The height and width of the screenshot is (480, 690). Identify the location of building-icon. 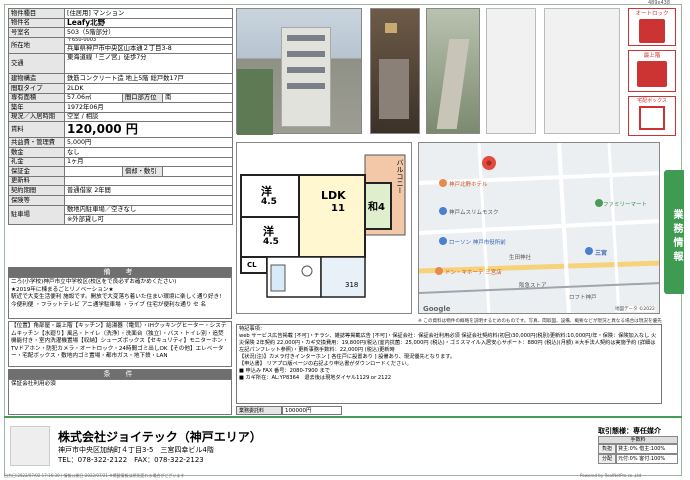
(652, 74).